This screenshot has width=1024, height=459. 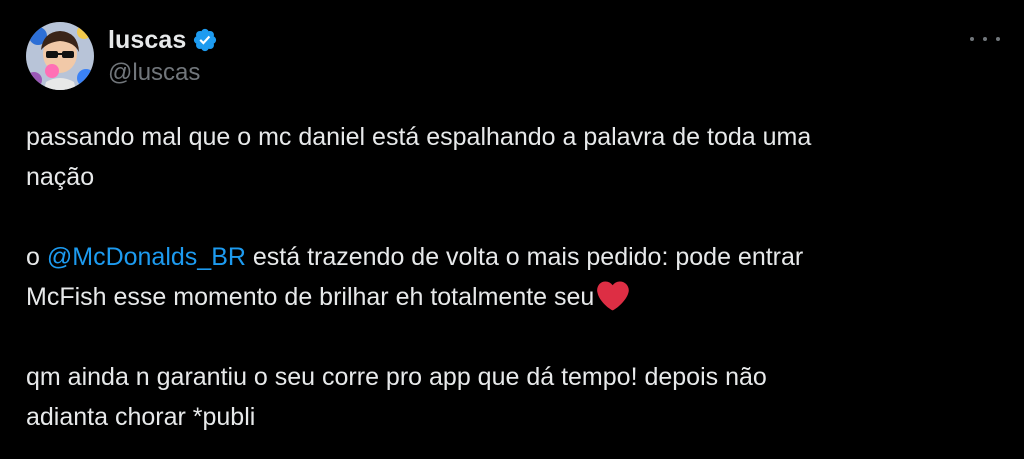 What do you see at coordinates (613, 296) in the screenshot?
I see `red-heart-icon` at bounding box center [613, 296].